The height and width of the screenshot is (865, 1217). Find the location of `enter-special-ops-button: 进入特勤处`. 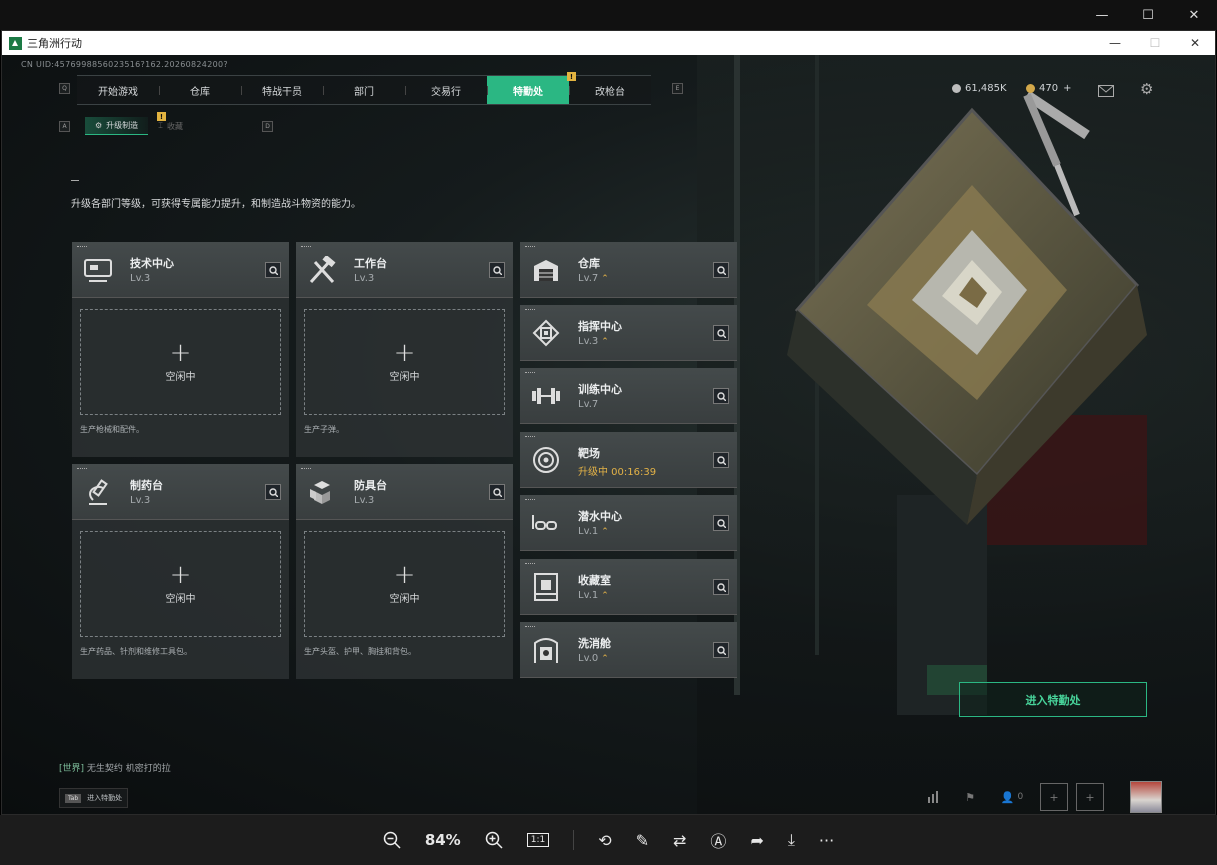

enter-special-ops-button: 进入特勤处 is located at coordinates (1053, 699).